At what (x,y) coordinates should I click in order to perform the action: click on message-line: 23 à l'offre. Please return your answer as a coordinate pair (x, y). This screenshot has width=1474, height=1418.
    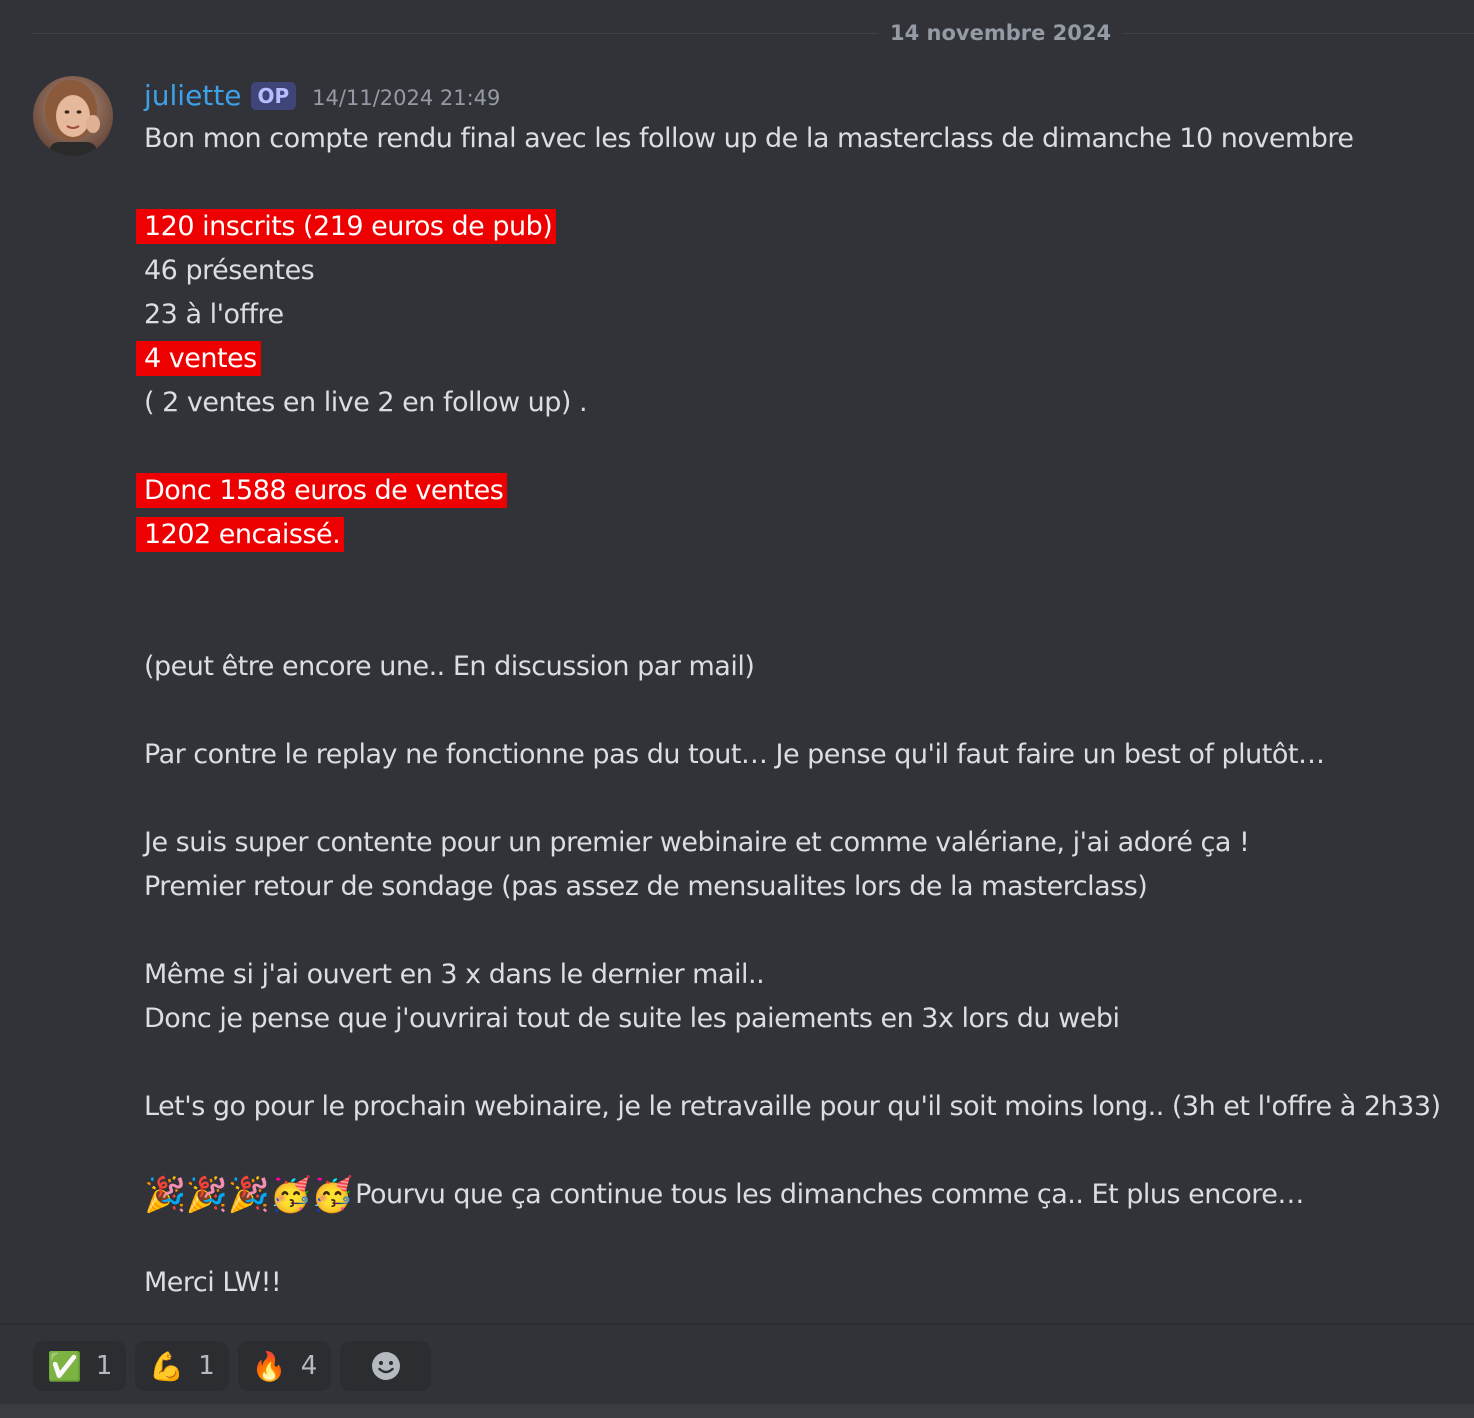
    Looking at the image, I should click on (214, 314).